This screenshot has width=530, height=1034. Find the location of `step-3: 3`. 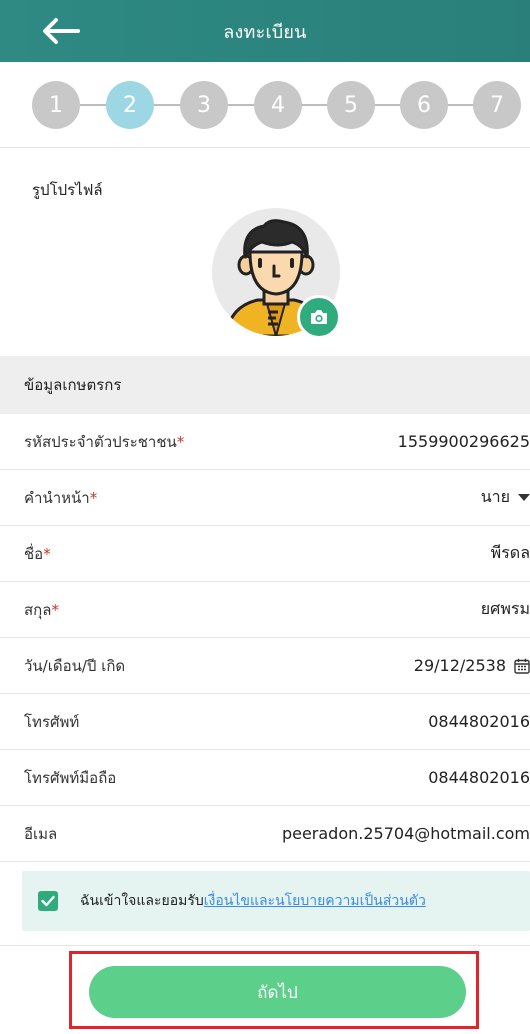

step-3: 3 is located at coordinates (204, 105).